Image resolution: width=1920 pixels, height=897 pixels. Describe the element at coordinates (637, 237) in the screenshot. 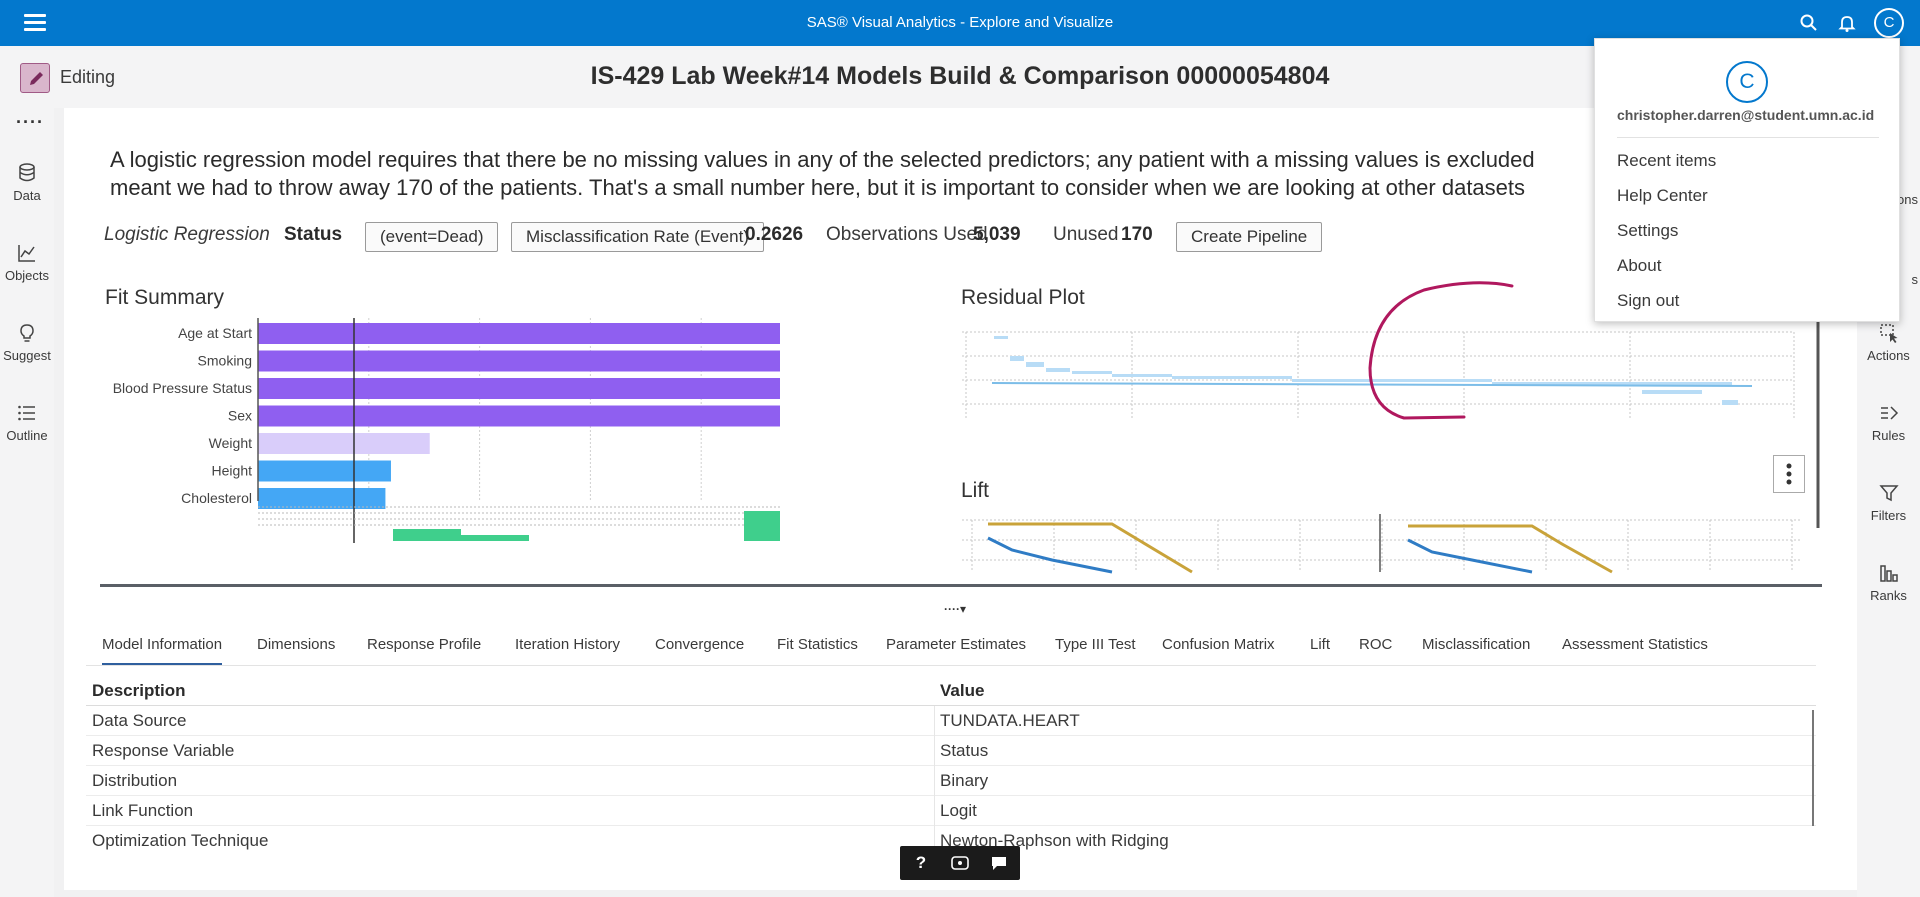

I see `metric-selector-button: Misclassification Rate (Event)` at that location.